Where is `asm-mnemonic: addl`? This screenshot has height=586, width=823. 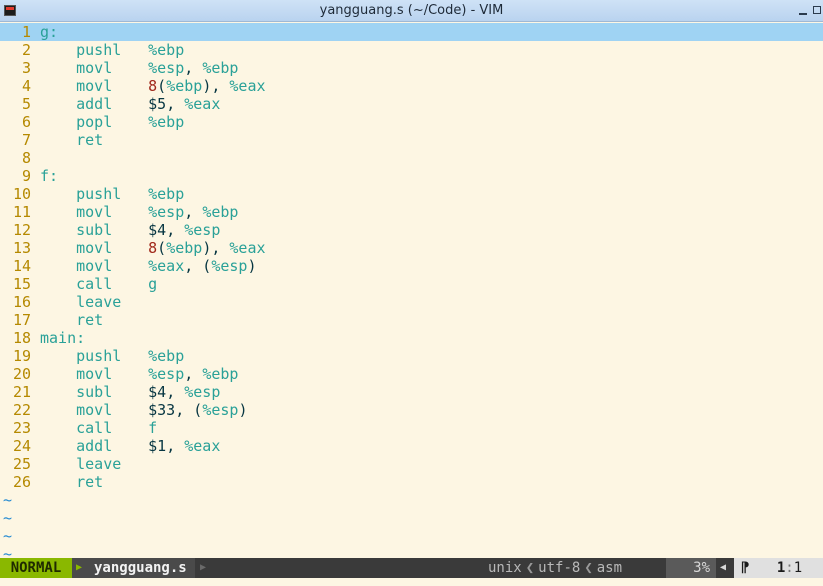
asm-mnemonic: addl is located at coordinates (94, 446).